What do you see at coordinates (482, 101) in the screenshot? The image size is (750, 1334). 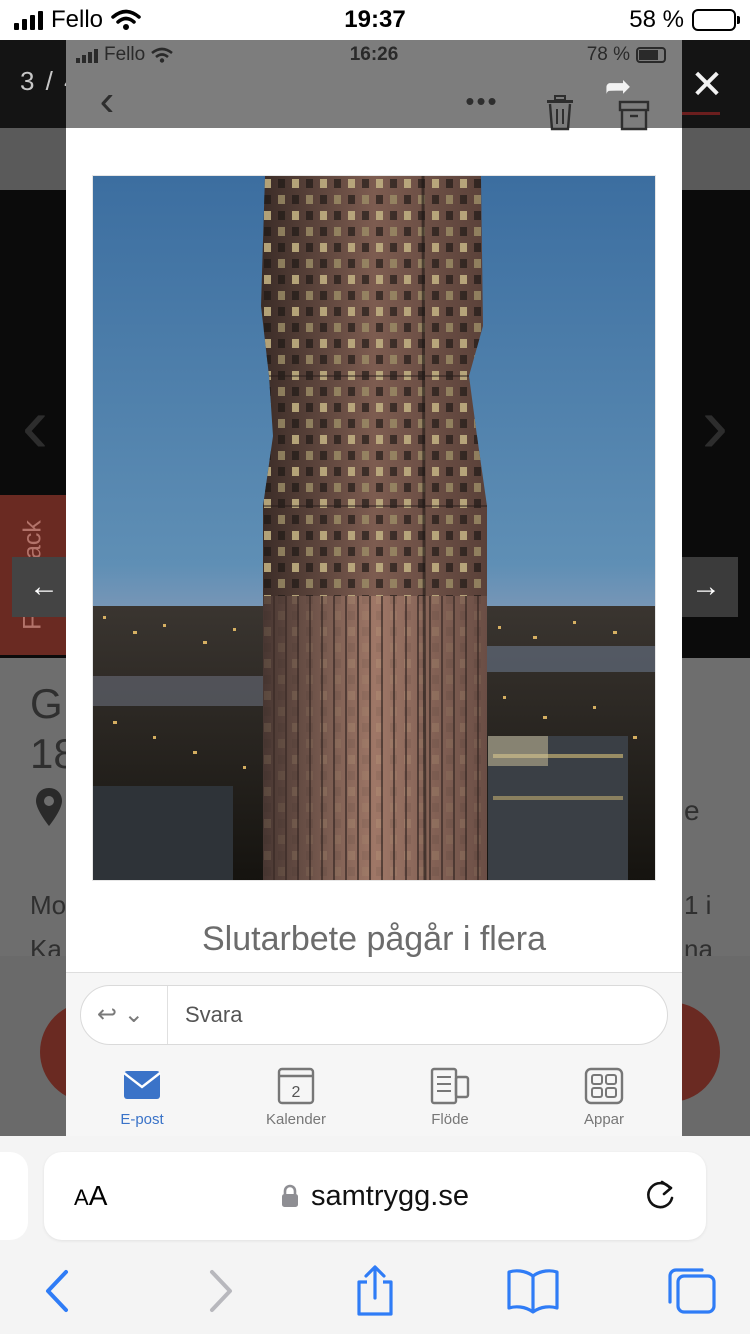 I see `image-more-icon: •••` at bounding box center [482, 101].